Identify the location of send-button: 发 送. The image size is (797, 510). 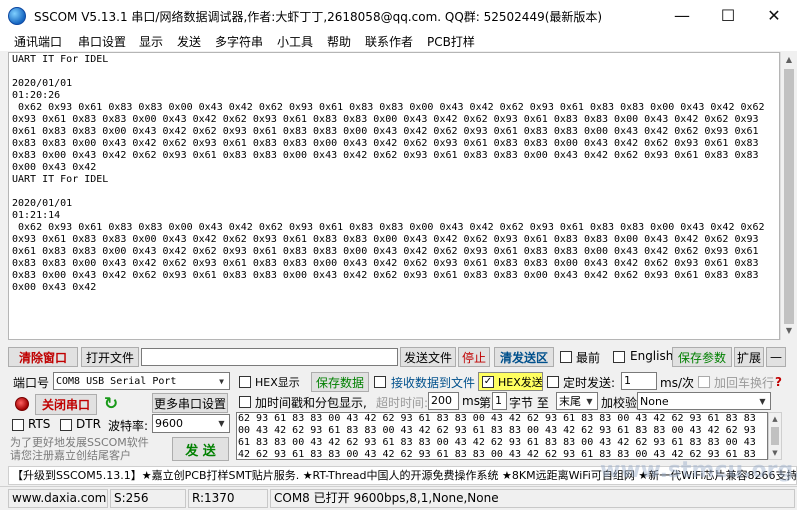
(200, 449).